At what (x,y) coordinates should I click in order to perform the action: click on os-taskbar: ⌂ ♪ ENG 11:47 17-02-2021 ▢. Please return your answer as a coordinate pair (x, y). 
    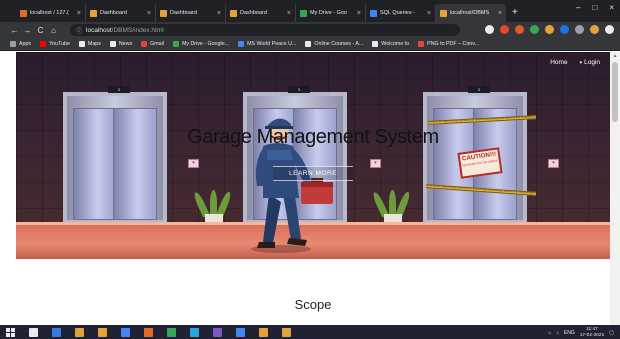
    Looking at the image, I should click on (310, 332).